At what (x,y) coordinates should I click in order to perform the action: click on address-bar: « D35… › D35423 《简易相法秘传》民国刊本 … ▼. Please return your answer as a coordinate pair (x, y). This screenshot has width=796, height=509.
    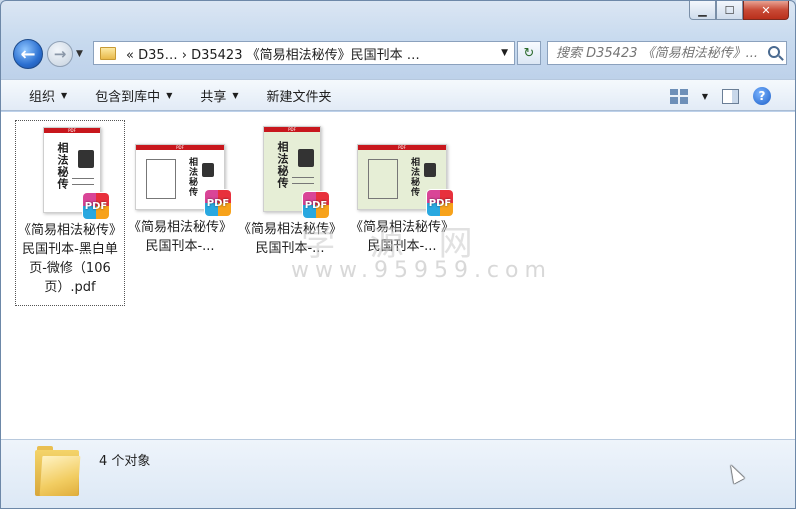
    Looking at the image, I should click on (304, 53).